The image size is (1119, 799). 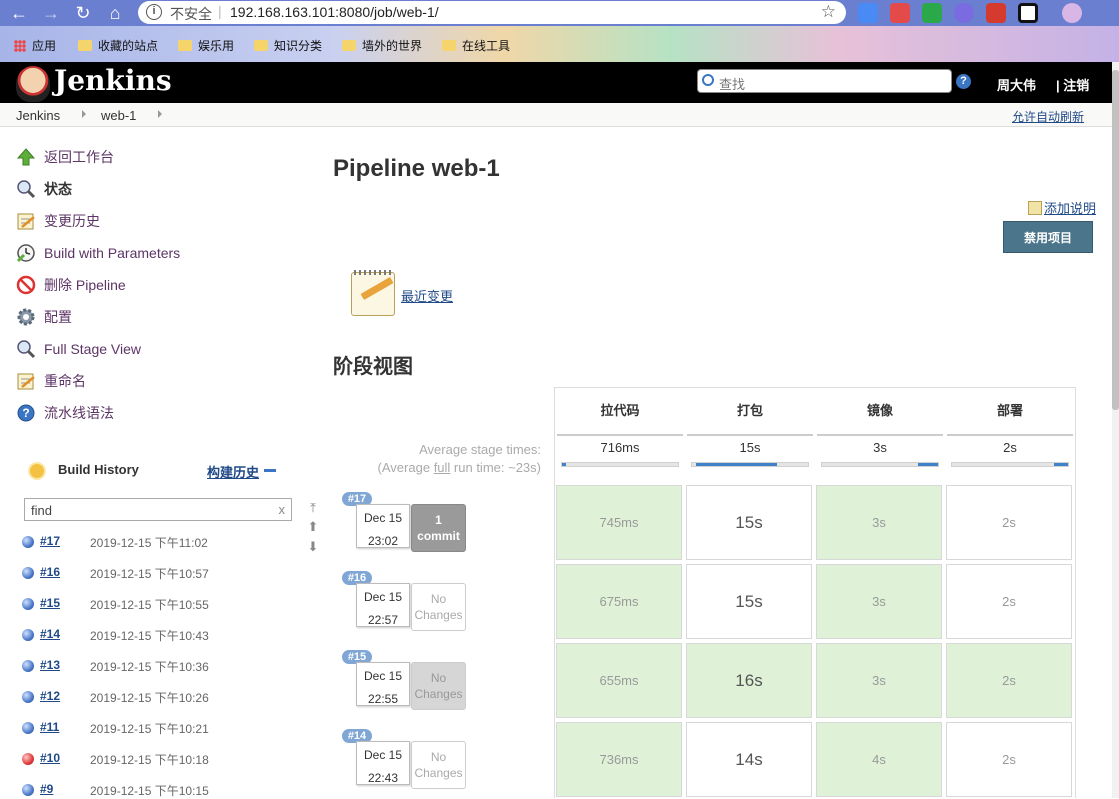 I want to click on page-top-icon: ⤒, so click(x=313, y=507).